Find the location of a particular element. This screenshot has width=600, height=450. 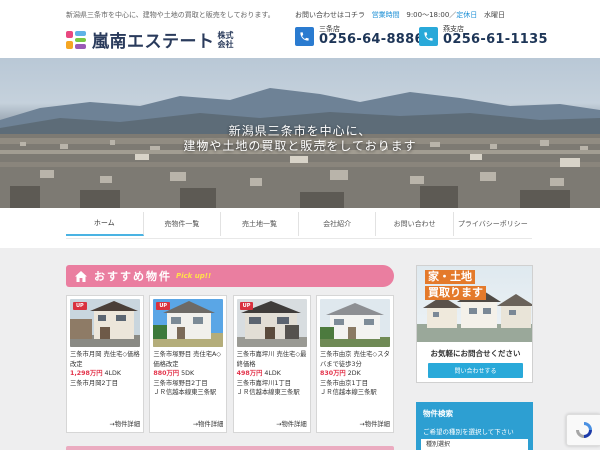

property-price: 1,298万円 4LDK is located at coordinates (96, 373).